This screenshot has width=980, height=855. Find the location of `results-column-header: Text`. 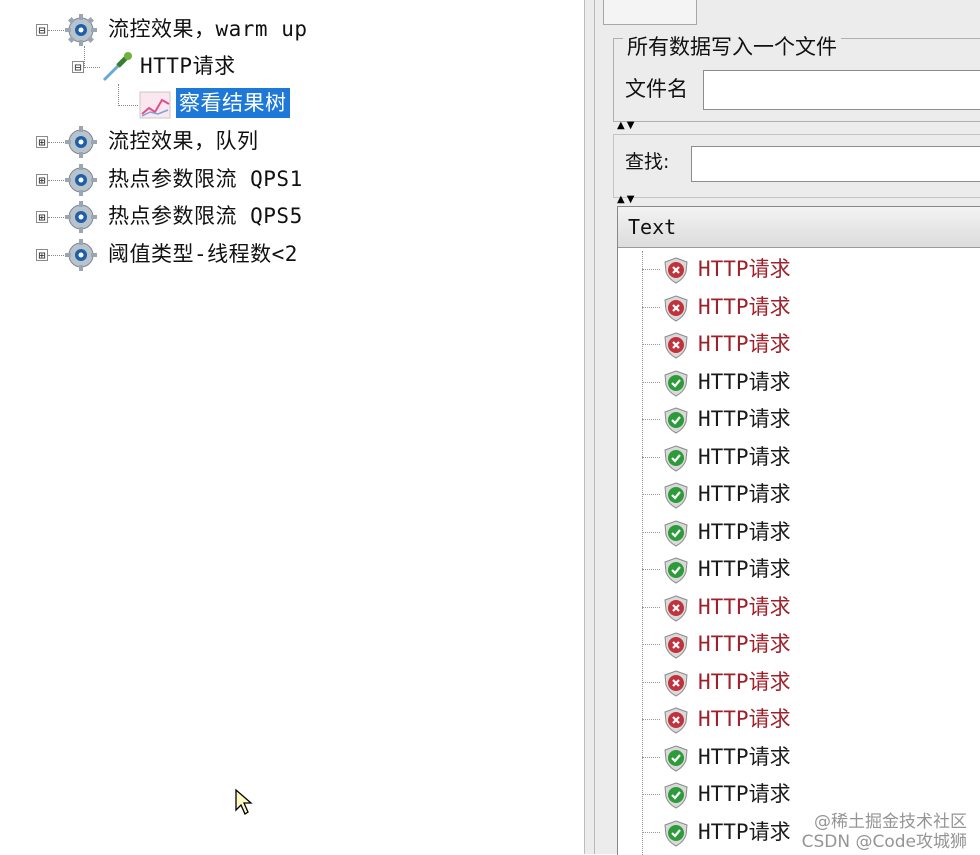

results-column-header: Text is located at coordinates (799, 227).